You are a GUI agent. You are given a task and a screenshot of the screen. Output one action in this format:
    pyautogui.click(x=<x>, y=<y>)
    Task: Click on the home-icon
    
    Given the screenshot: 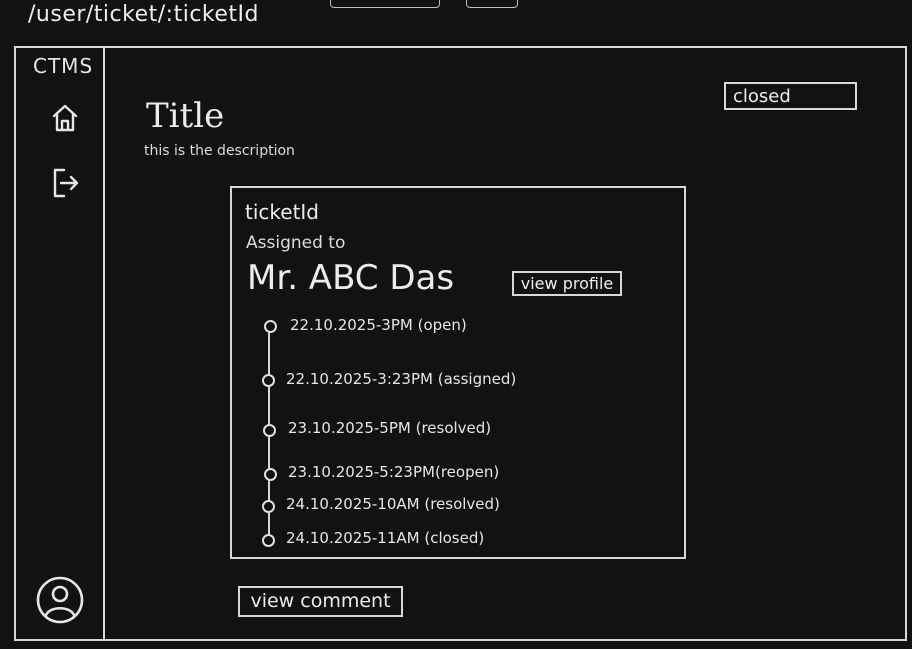 What is the action you would take?
    pyautogui.click(x=65, y=118)
    